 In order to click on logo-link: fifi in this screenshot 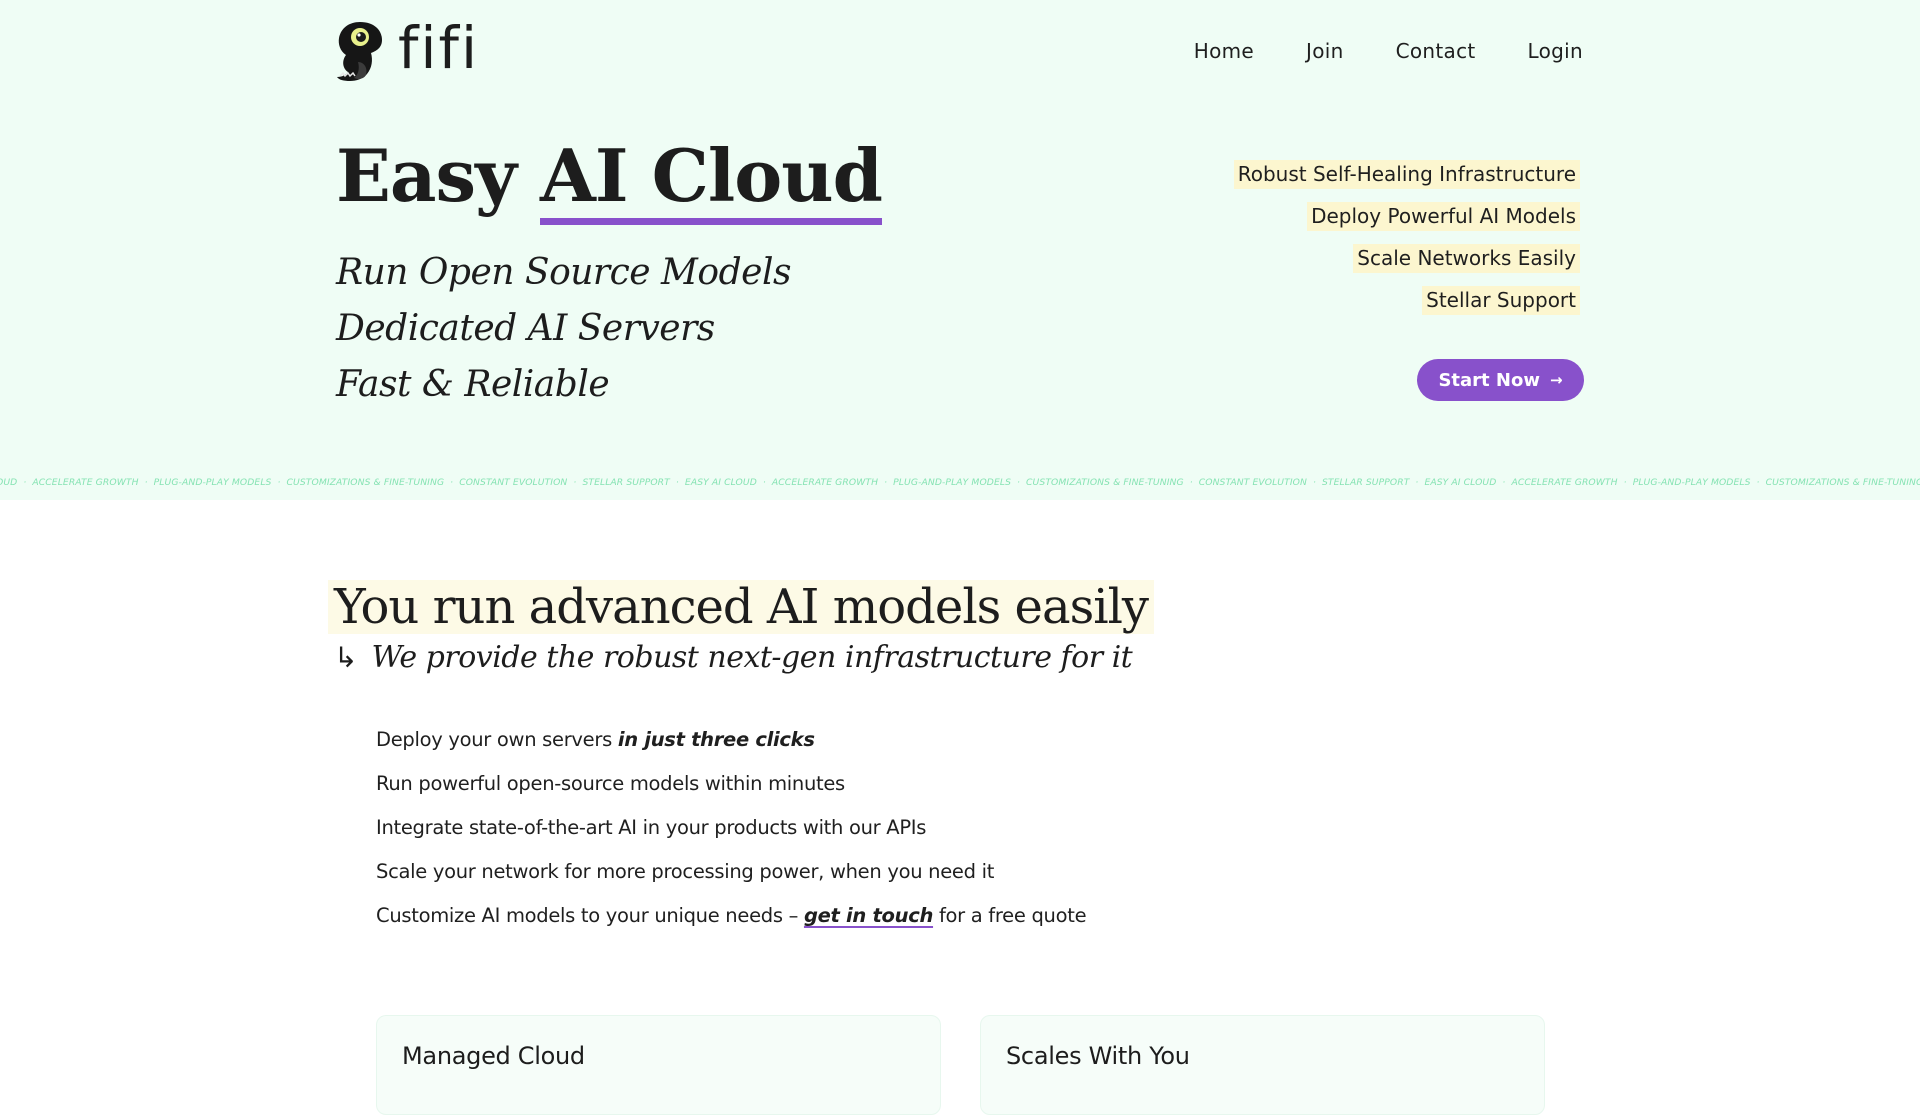, I will do `click(408, 48)`.